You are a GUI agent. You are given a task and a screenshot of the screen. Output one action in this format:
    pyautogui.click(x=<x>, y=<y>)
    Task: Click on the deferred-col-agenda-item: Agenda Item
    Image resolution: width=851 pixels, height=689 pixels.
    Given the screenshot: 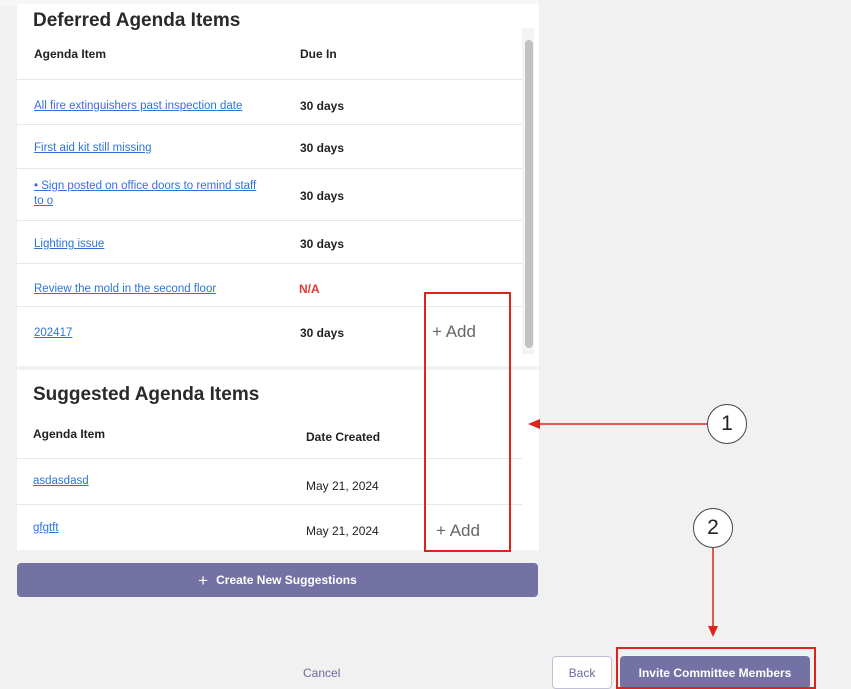 What is the action you would take?
    pyautogui.click(x=70, y=54)
    